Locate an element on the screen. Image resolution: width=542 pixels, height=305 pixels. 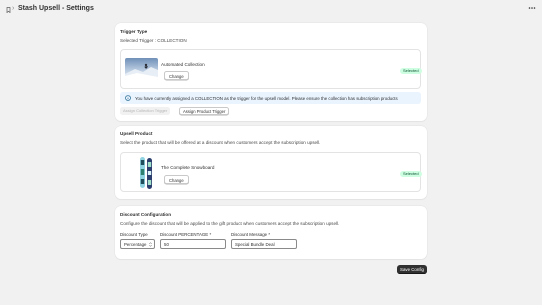
discount-message-label: Discount Message * is located at coordinates (251, 234).